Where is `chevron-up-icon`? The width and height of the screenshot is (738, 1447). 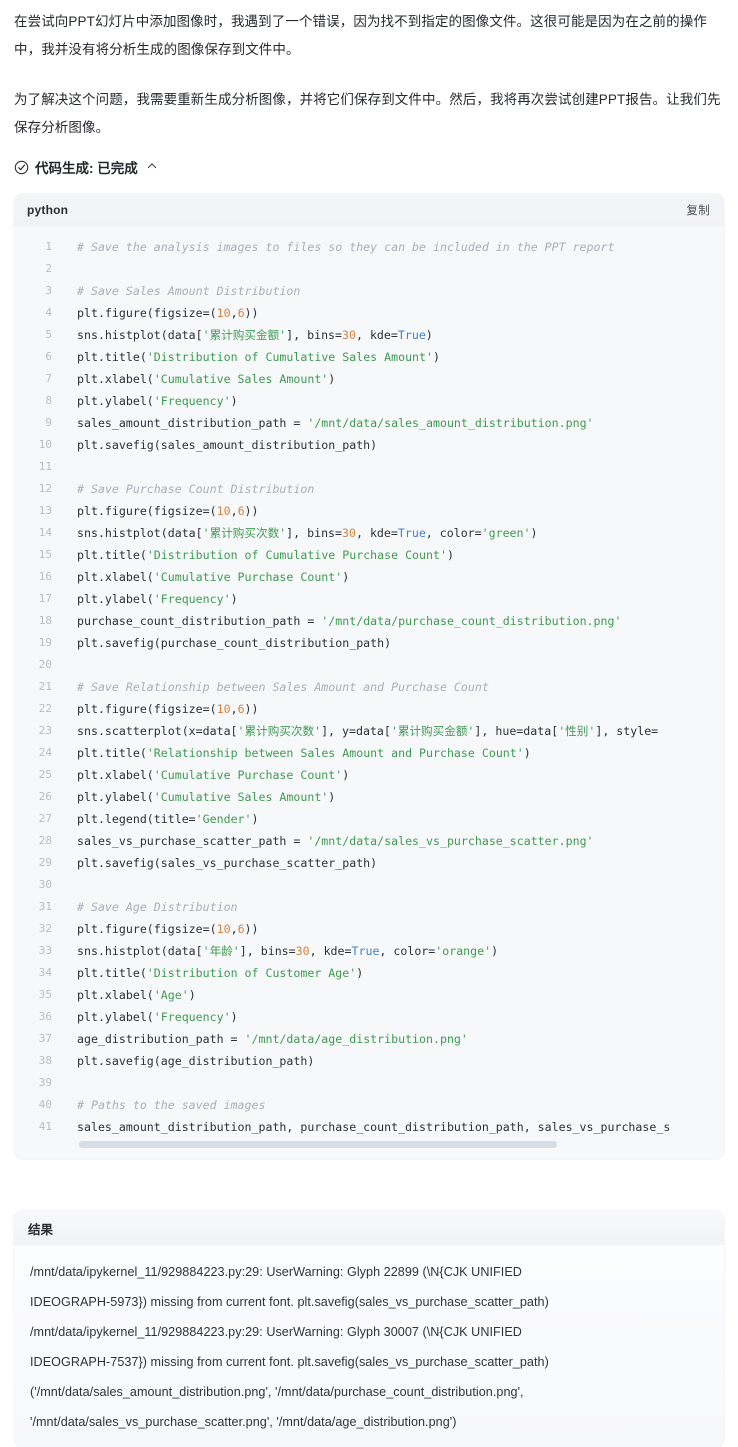 chevron-up-icon is located at coordinates (152, 166).